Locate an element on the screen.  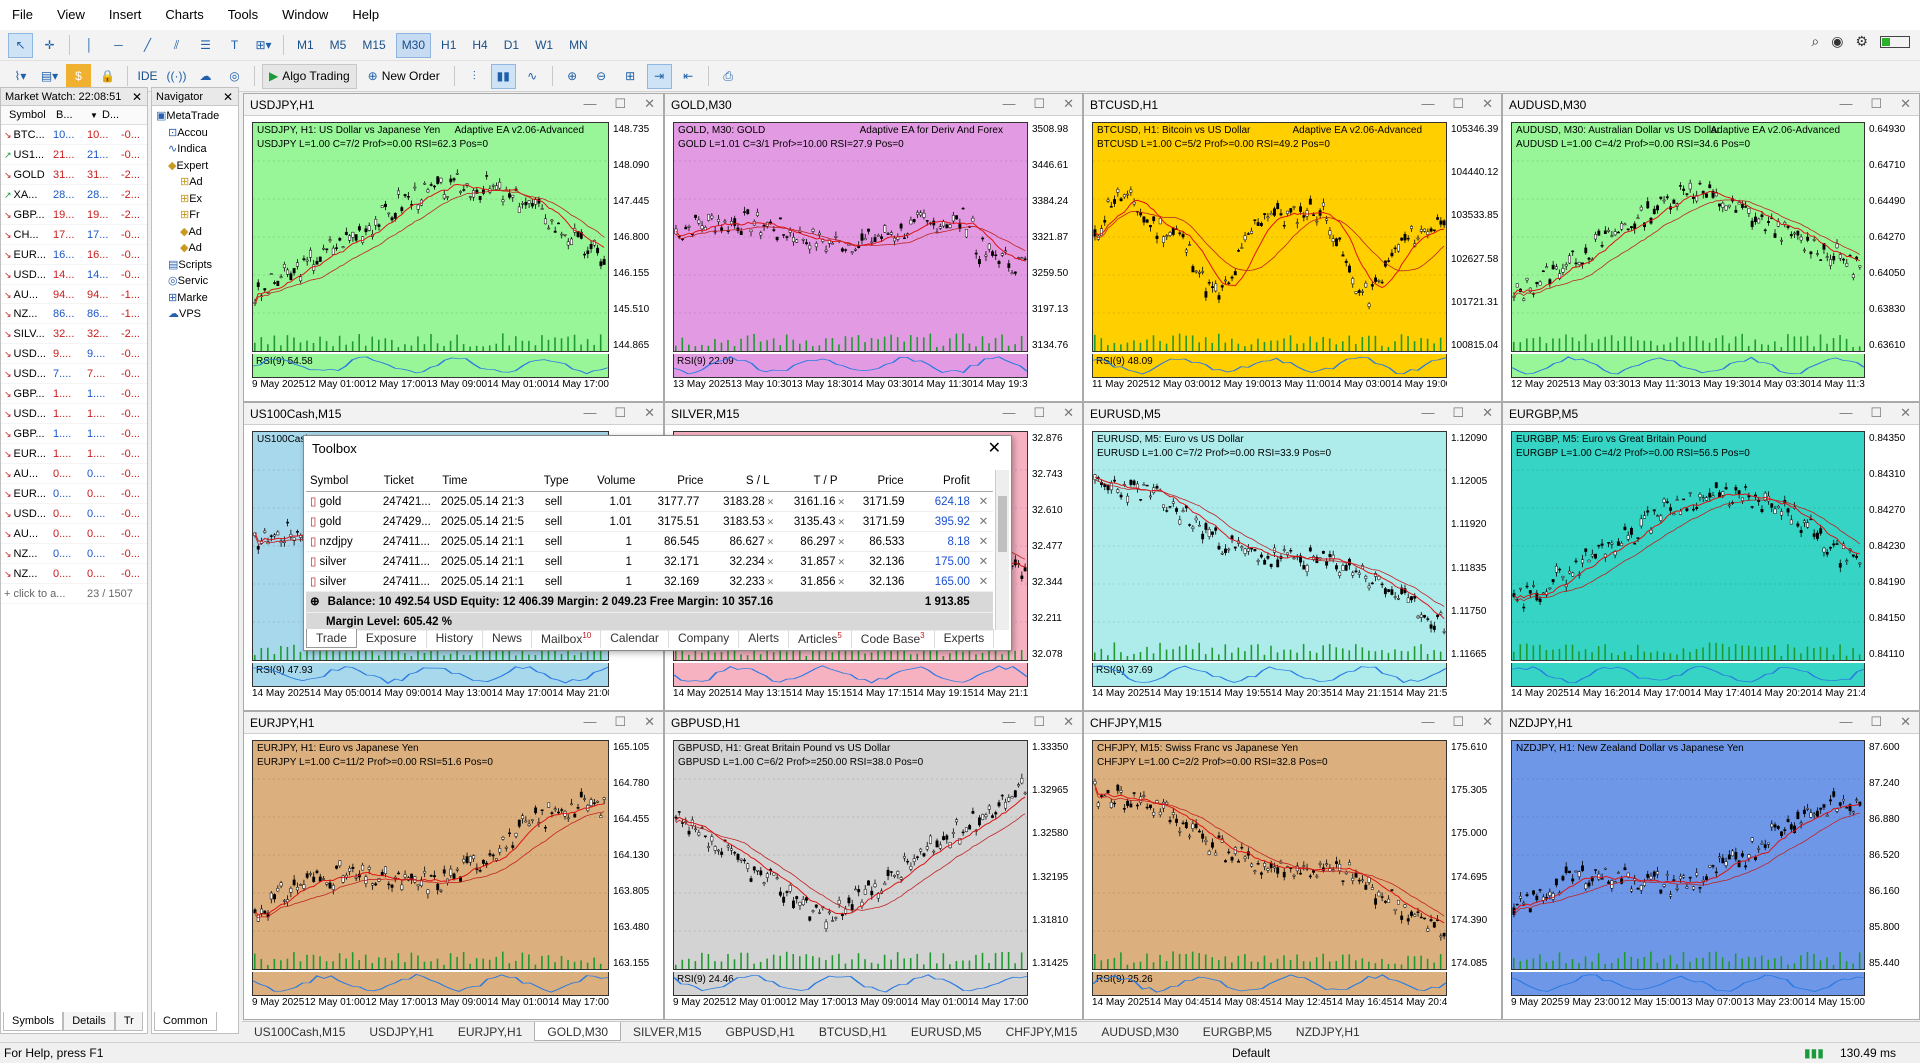
algo-trading-button: ▶ Algo Trading is located at coordinates (309, 76).